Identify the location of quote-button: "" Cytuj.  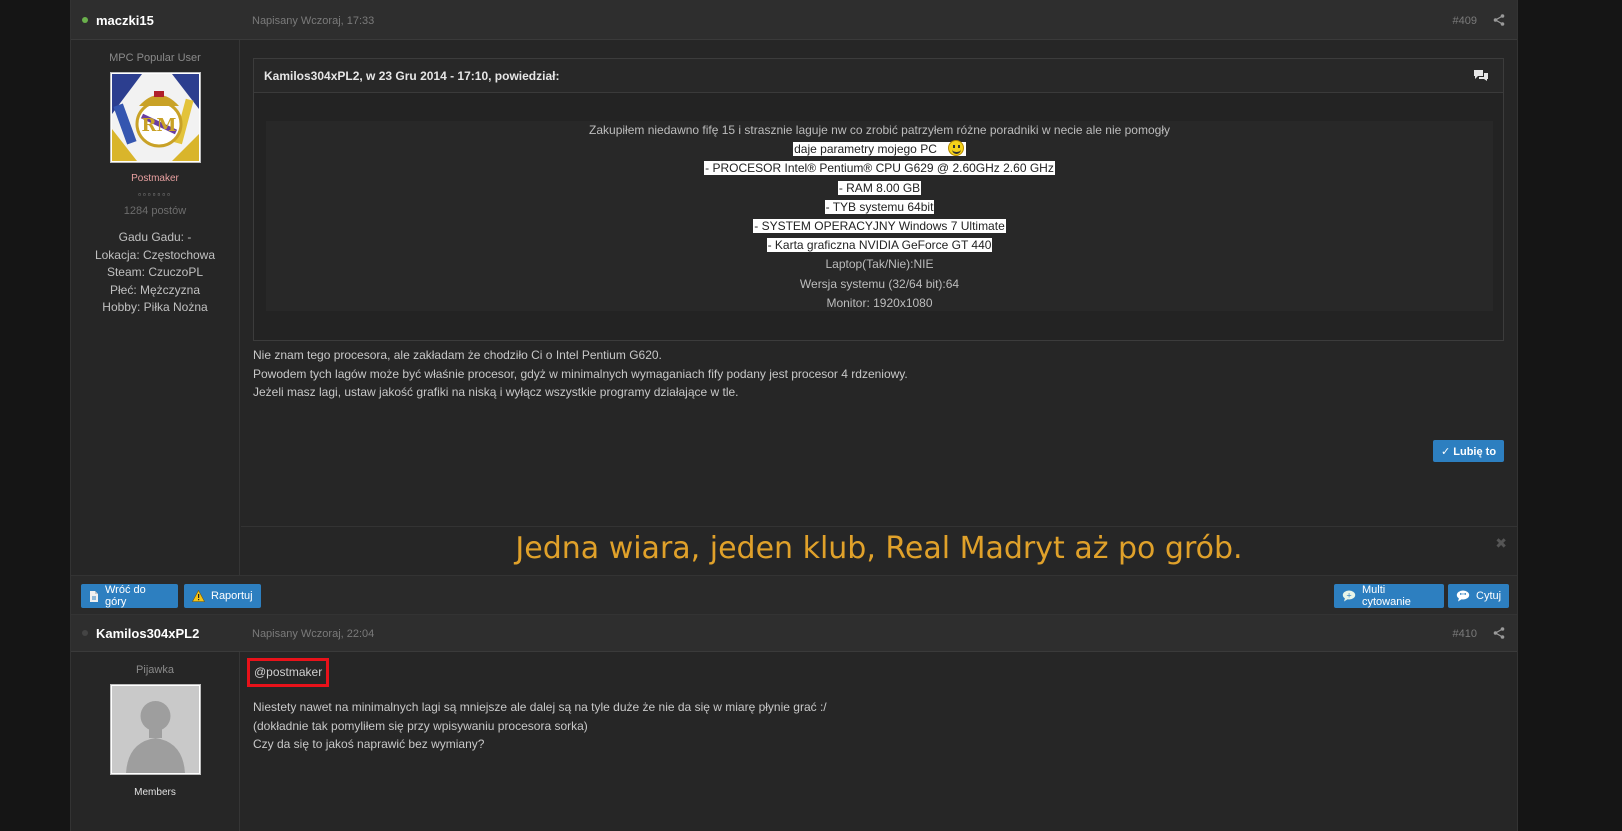
(1478, 596).